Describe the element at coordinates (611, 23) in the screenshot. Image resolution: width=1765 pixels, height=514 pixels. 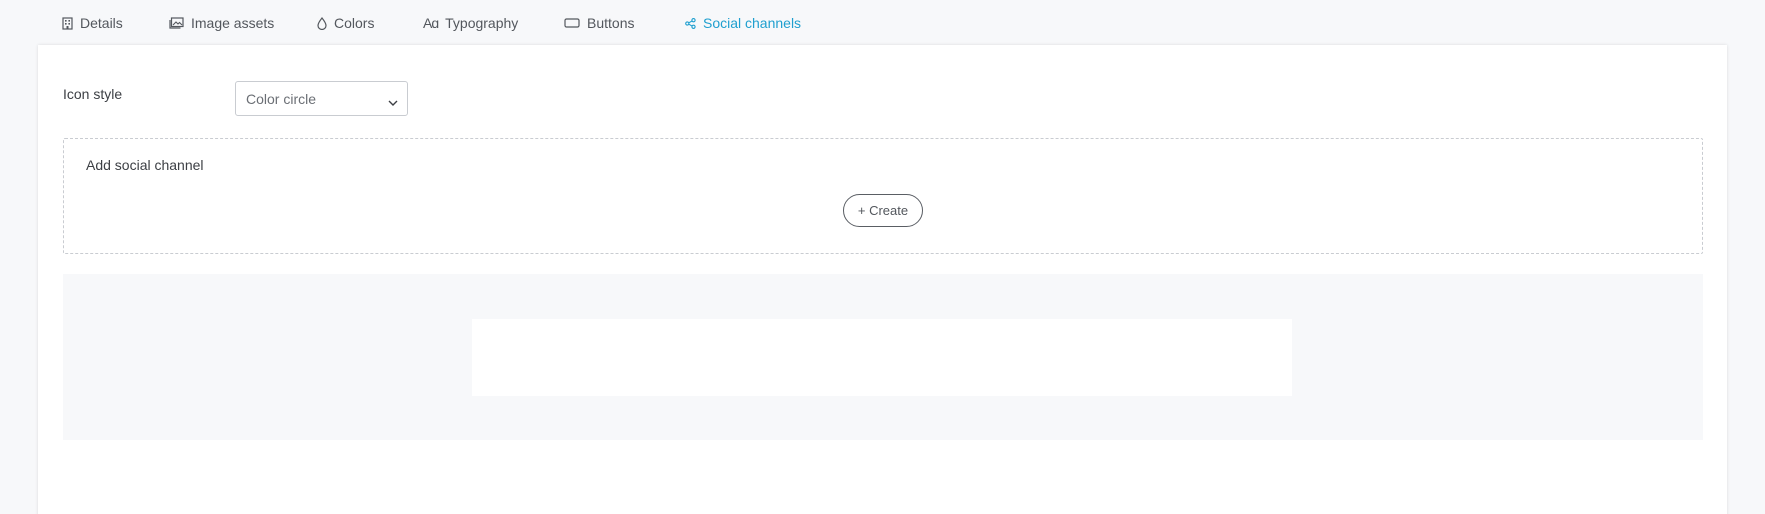
I see `tab-label: Buttons` at that location.